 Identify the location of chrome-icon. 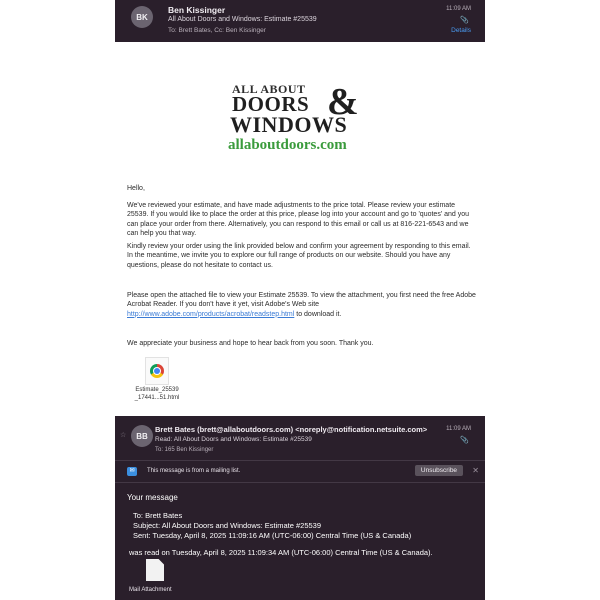
(157, 371).